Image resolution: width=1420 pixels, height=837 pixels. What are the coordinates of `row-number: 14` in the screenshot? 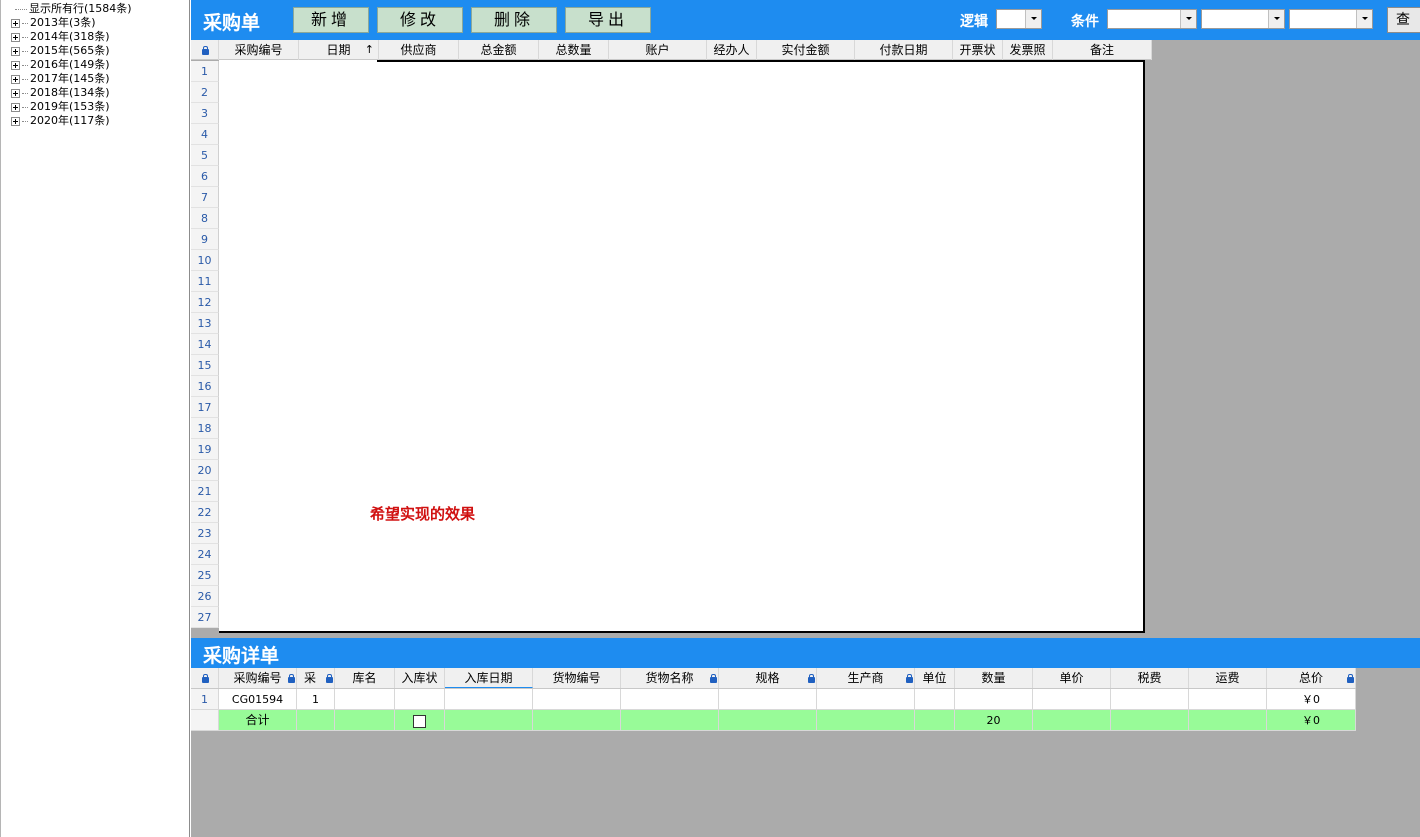 It's located at (205, 344).